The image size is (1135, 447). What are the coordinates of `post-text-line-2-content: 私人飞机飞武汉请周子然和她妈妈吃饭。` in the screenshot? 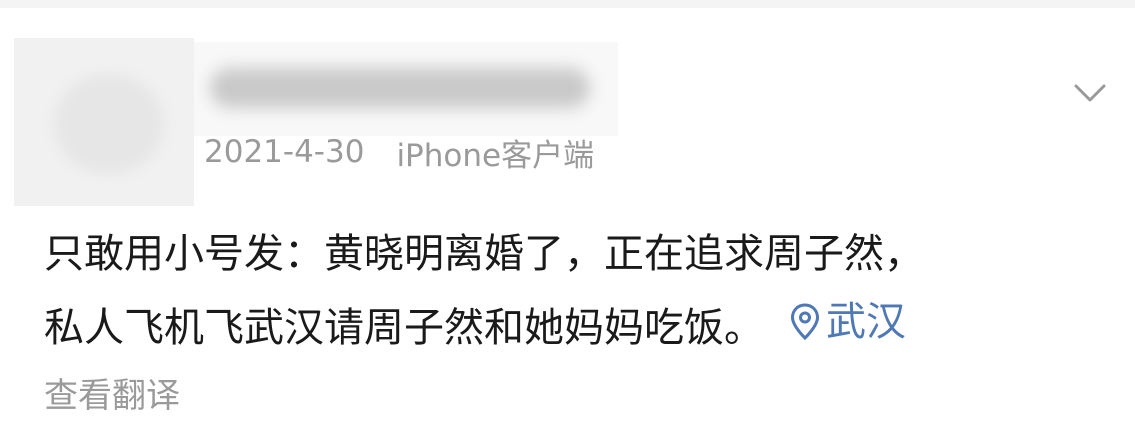 It's located at (404, 328).